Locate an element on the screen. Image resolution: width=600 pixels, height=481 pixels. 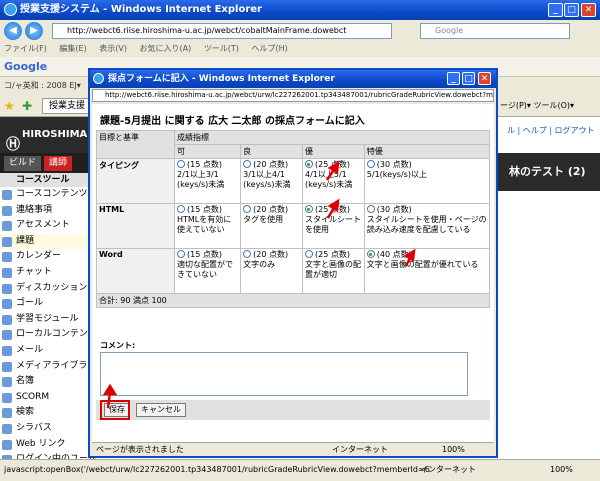
arrow-html-head is located at coordinates (333, 205).